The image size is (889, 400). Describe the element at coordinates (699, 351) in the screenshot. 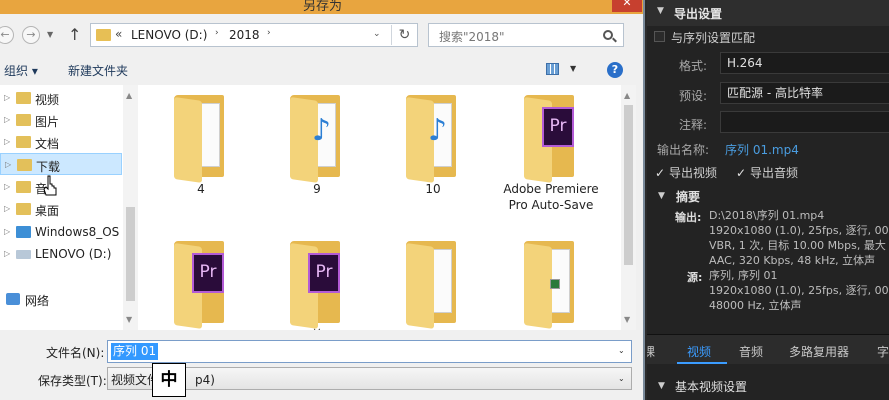

I see `tab-video: 视频` at that location.